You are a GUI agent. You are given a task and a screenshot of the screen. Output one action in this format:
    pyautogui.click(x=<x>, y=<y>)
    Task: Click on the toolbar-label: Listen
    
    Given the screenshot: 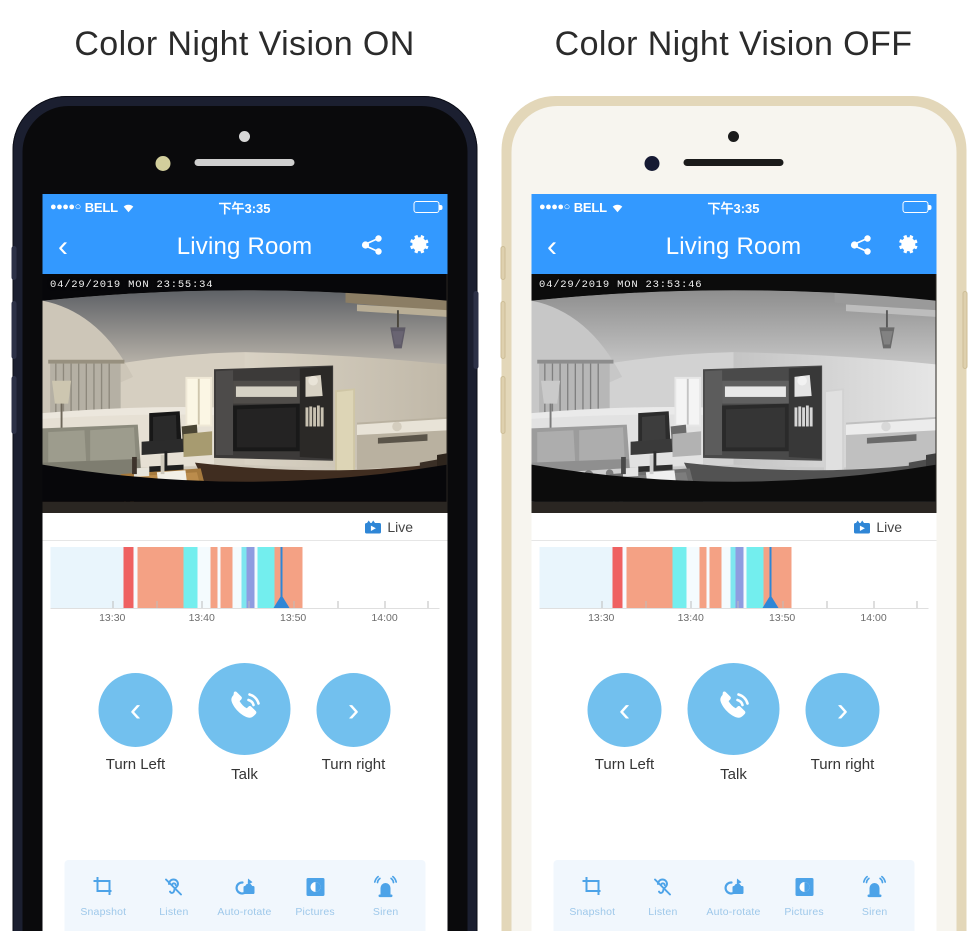 What is the action you would take?
    pyautogui.click(x=663, y=912)
    